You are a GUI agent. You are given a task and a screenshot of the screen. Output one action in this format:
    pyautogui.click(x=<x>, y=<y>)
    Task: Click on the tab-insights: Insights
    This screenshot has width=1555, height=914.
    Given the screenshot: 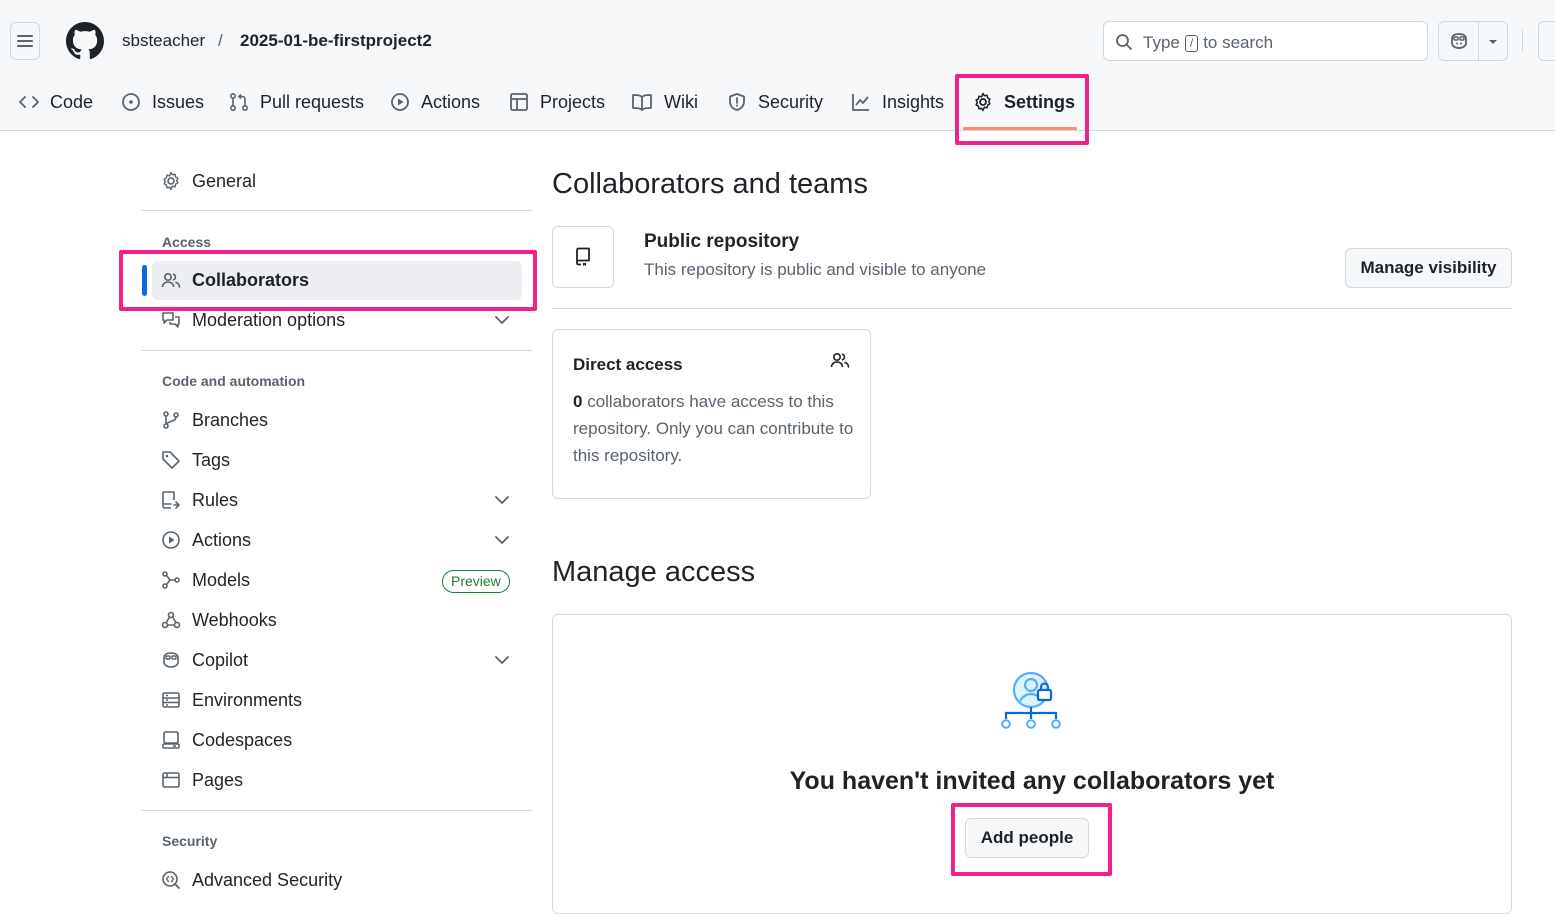 What is the action you would take?
    pyautogui.click(x=897, y=102)
    